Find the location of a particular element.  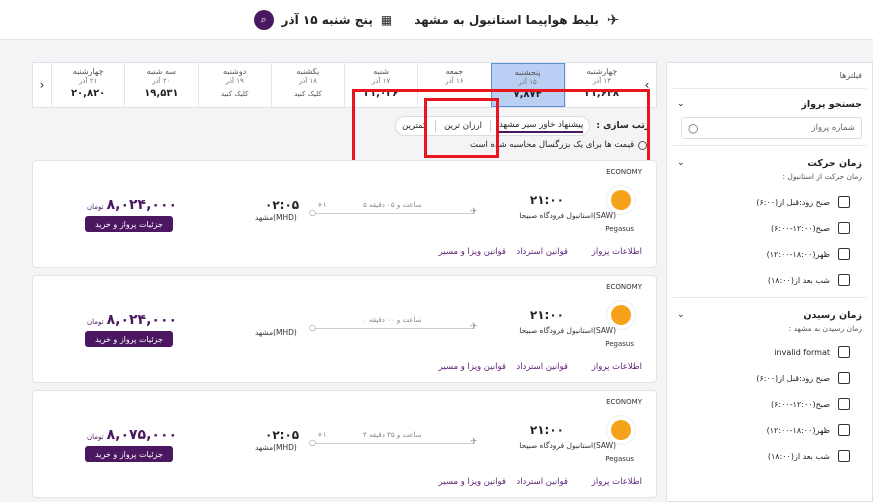

flight-duration: ۰ ساعت و ۰۰ دقیقه is located at coordinates (392, 320).